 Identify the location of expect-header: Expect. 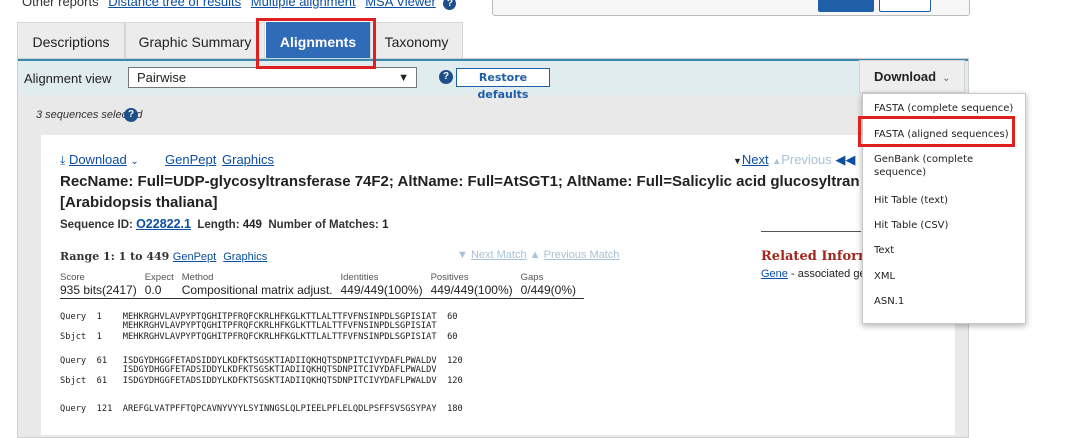
(159, 277).